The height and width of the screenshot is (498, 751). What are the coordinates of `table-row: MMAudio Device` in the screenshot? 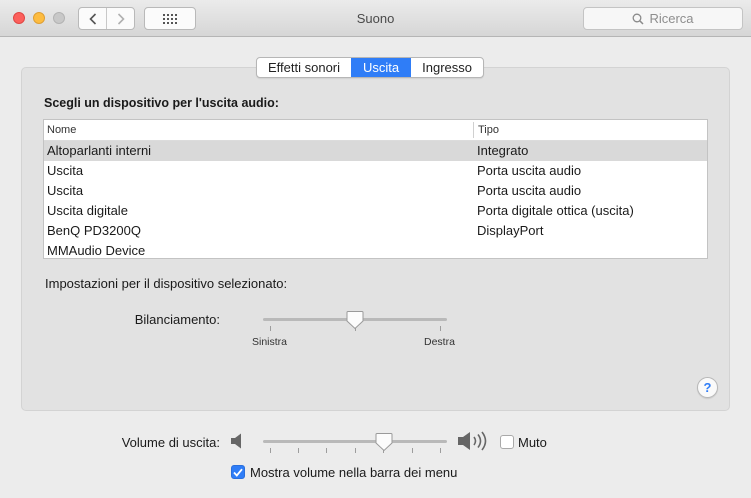 It's located at (375, 249).